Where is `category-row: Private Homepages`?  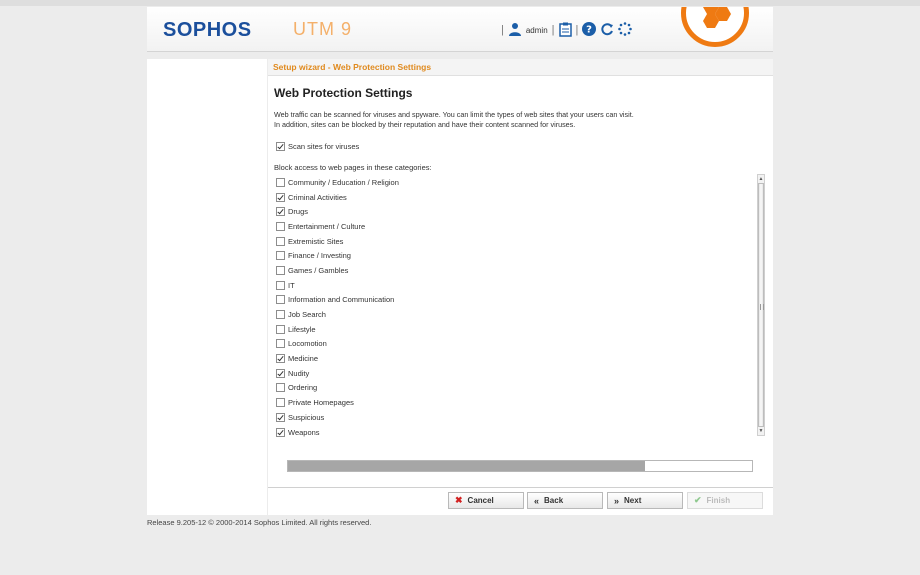 category-row: Private Homepages is located at coordinates (513, 402).